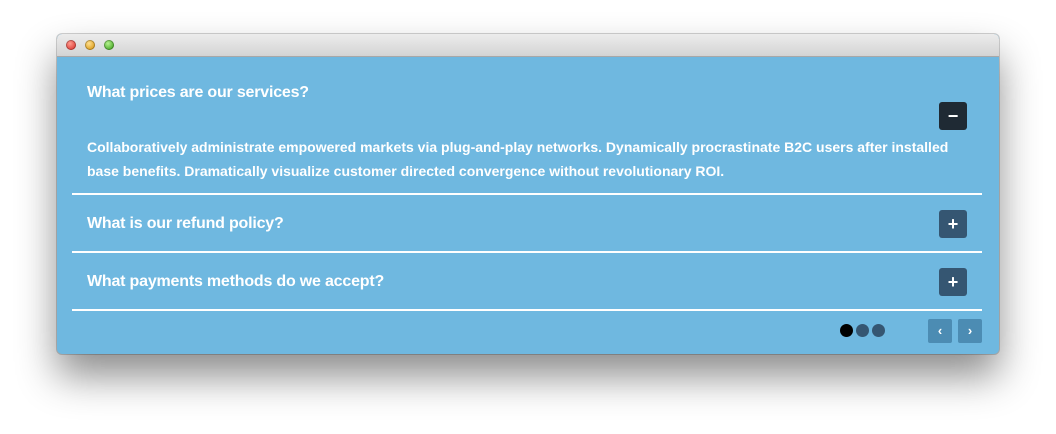 The width and height of the screenshot is (1056, 434). I want to click on faq-question: What is our refund policy?, so click(185, 223).